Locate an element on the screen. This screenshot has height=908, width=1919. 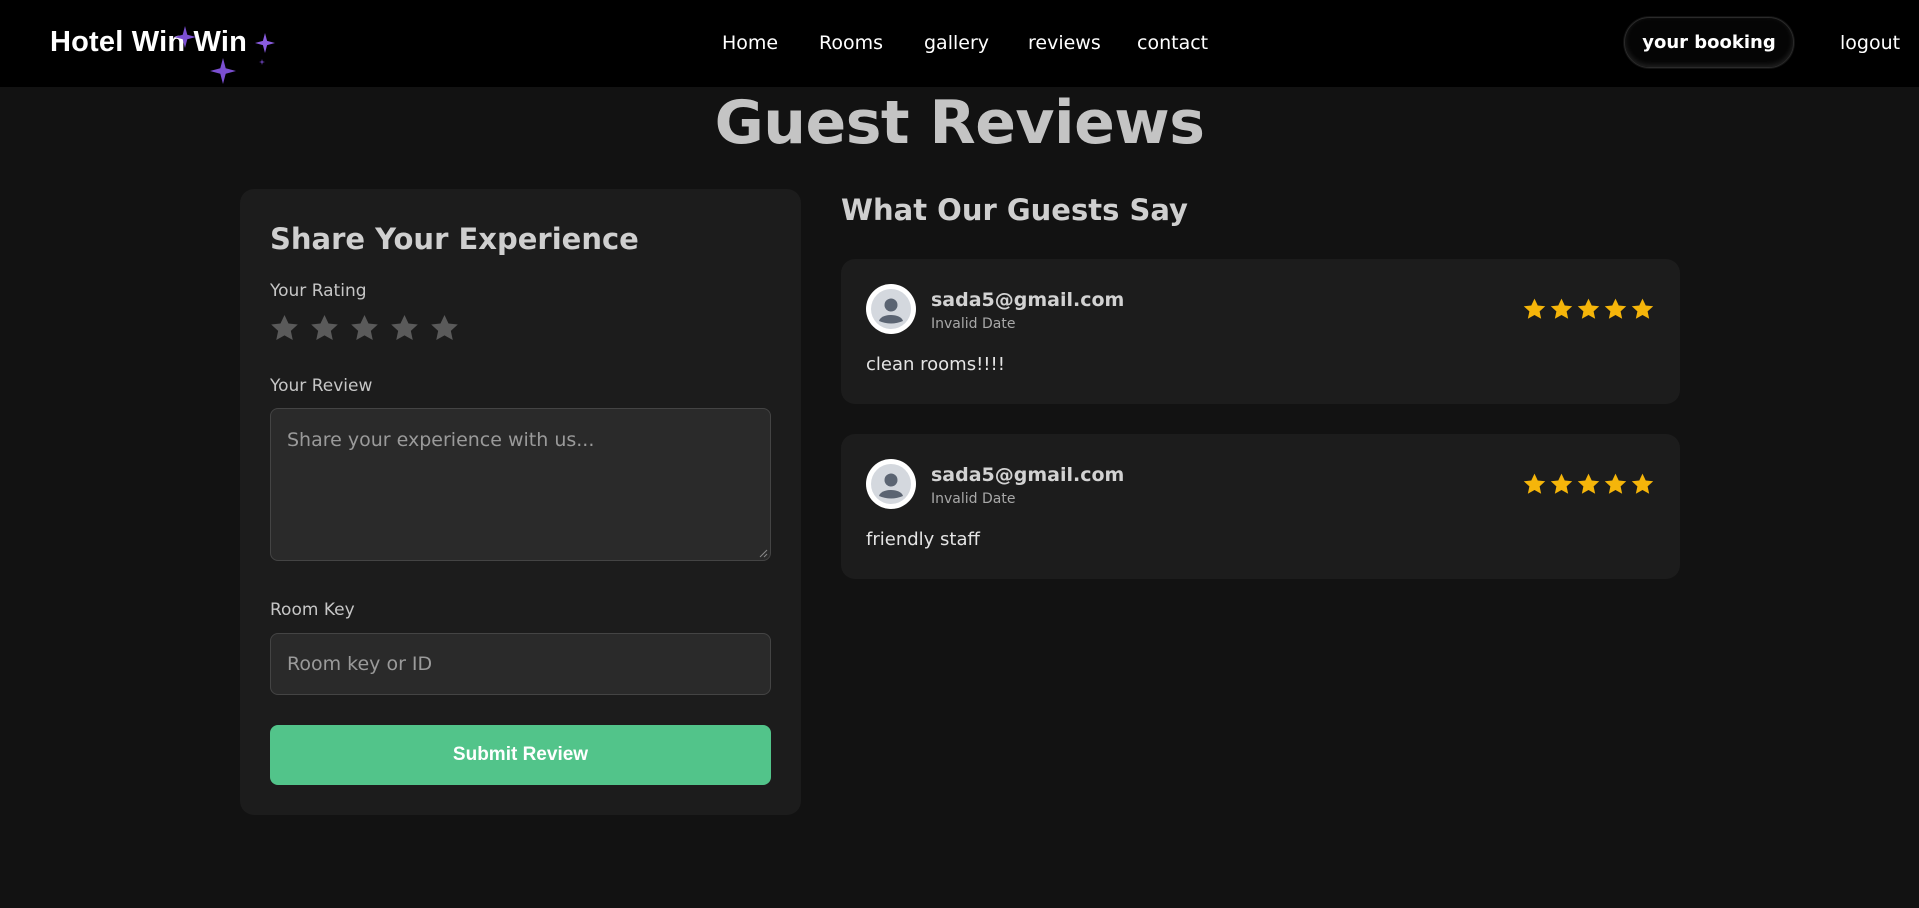
rating-label: Your Rating is located at coordinates (318, 291).